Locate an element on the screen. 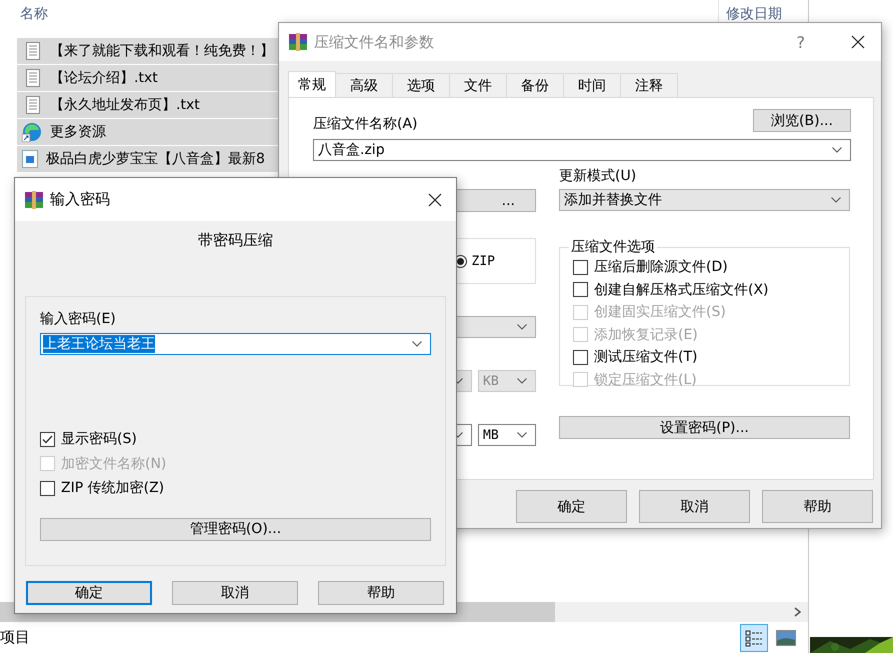  radio-label: ZIP is located at coordinates (483, 261).